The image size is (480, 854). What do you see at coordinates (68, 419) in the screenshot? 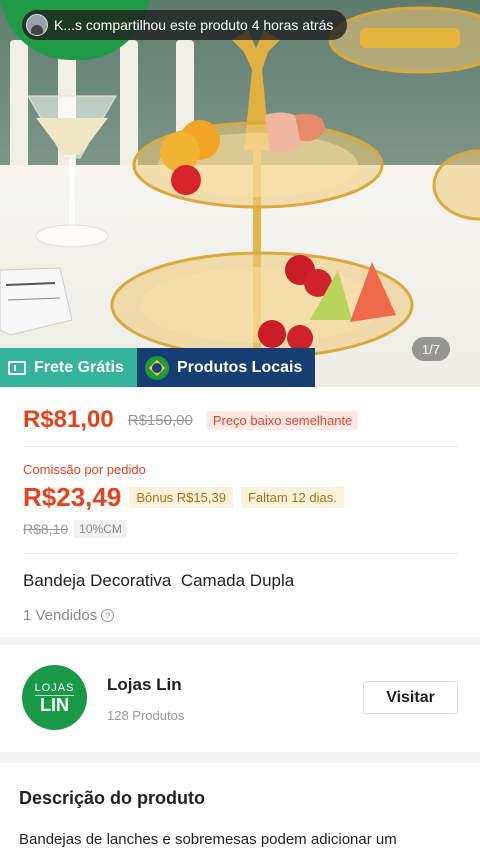
I see `current-price: R$81,00` at bounding box center [68, 419].